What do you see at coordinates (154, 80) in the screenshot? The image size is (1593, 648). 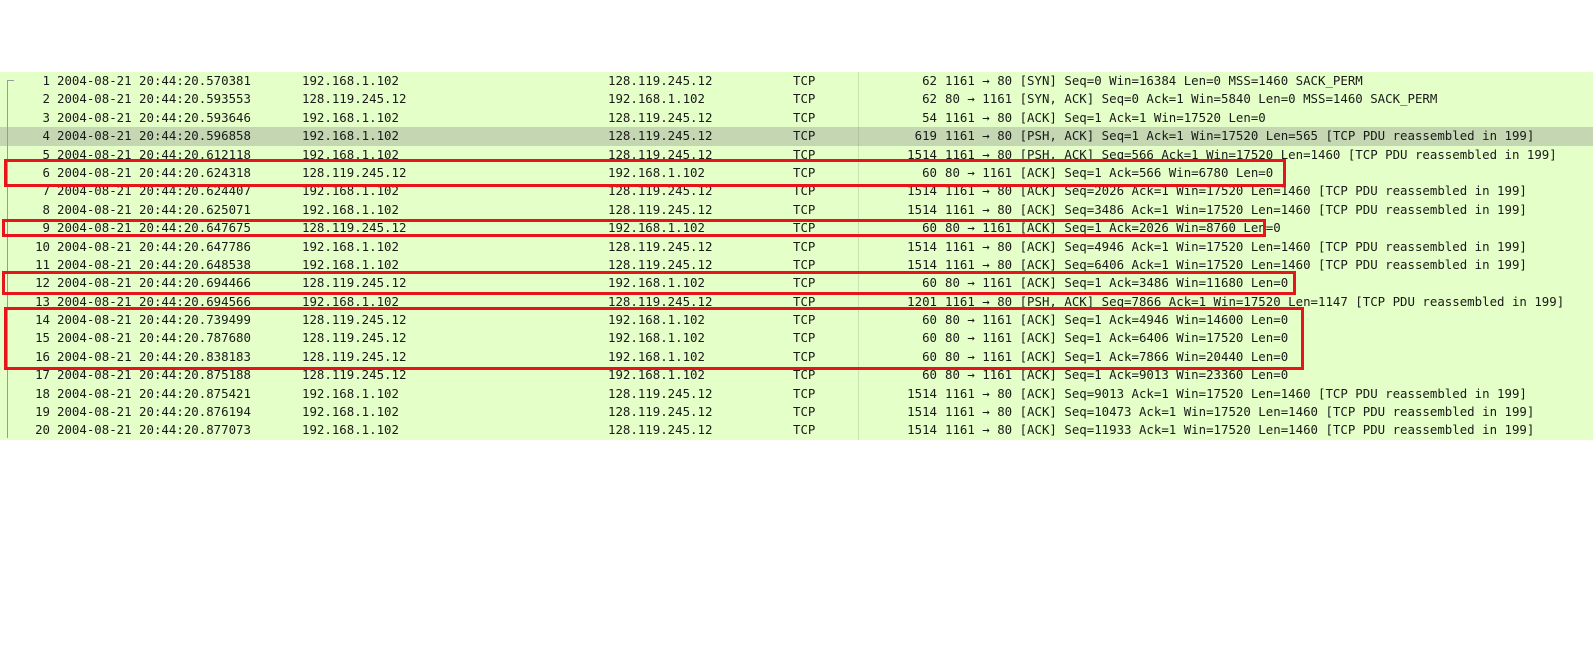 I see `packet-time: 2004-08-21 20:44:20.570381` at bounding box center [154, 80].